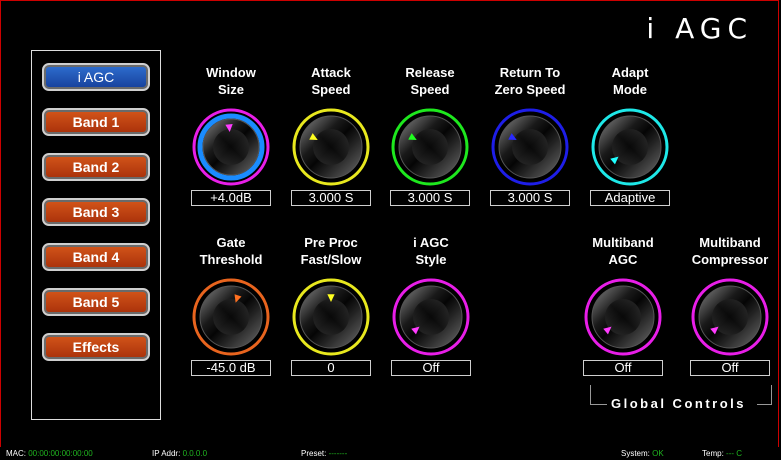  I want to click on window-size-label-line1: Window, so click(231, 72).